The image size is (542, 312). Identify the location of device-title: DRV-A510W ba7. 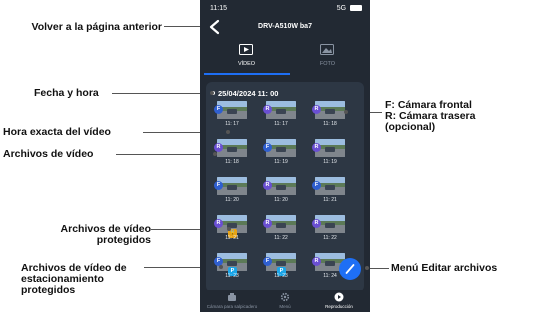
(285, 26).